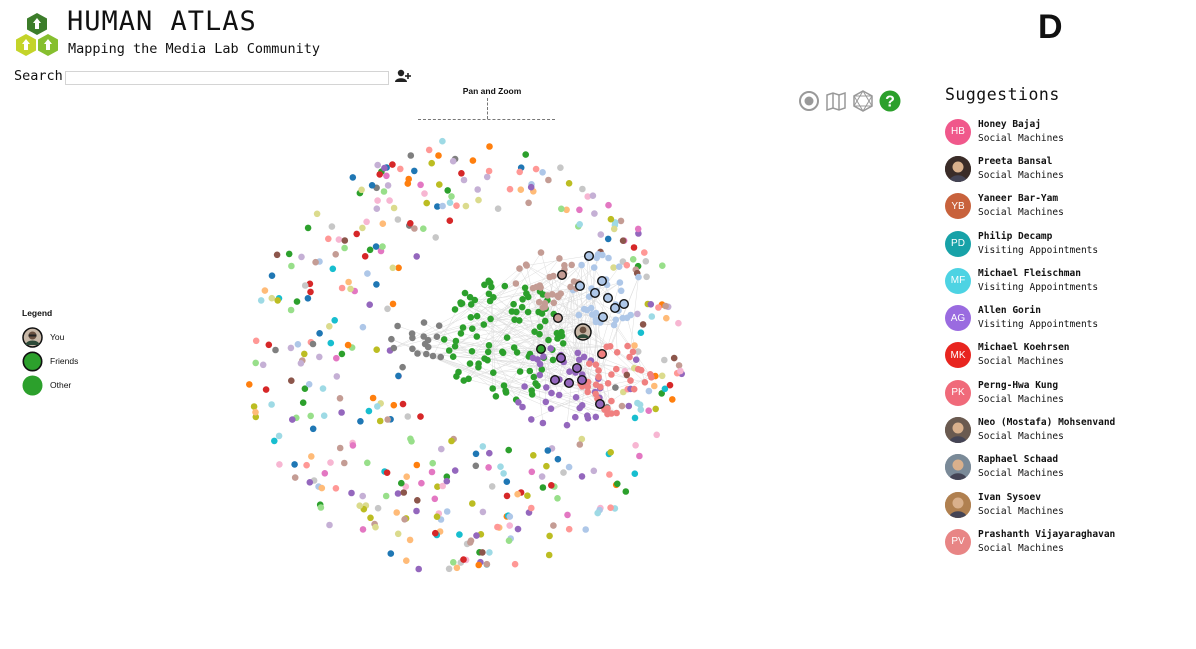 The width and height of the screenshot is (1196, 649). What do you see at coordinates (1030, 467) in the screenshot?
I see `suggestion-item: Raphael Schaad Social Machines` at bounding box center [1030, 467].